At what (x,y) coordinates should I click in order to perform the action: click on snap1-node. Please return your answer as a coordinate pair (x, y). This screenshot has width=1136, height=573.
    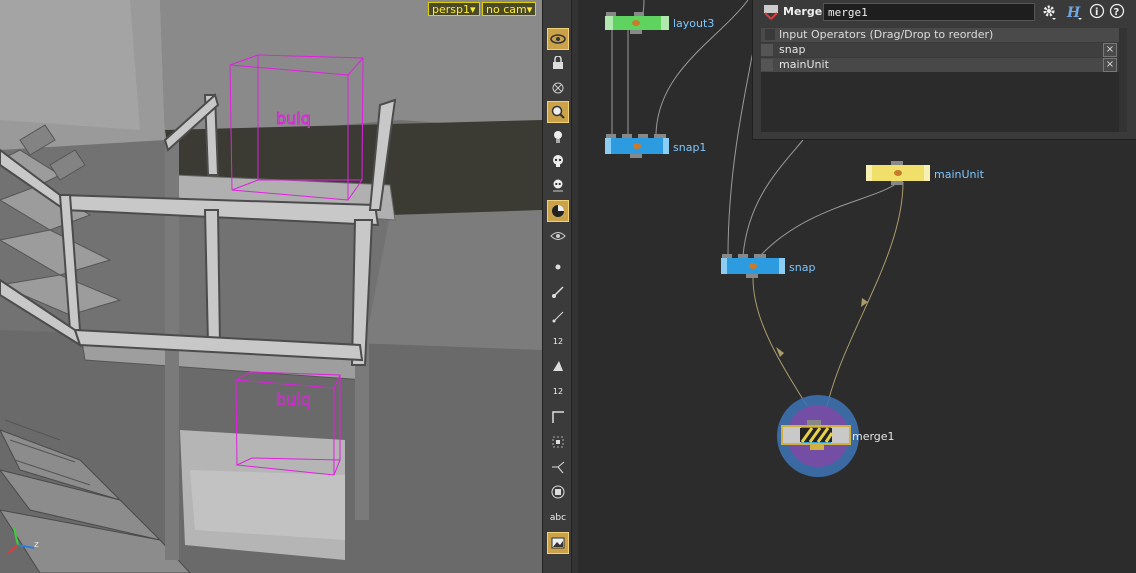
    Looking at the image, I should click on (637, 146).